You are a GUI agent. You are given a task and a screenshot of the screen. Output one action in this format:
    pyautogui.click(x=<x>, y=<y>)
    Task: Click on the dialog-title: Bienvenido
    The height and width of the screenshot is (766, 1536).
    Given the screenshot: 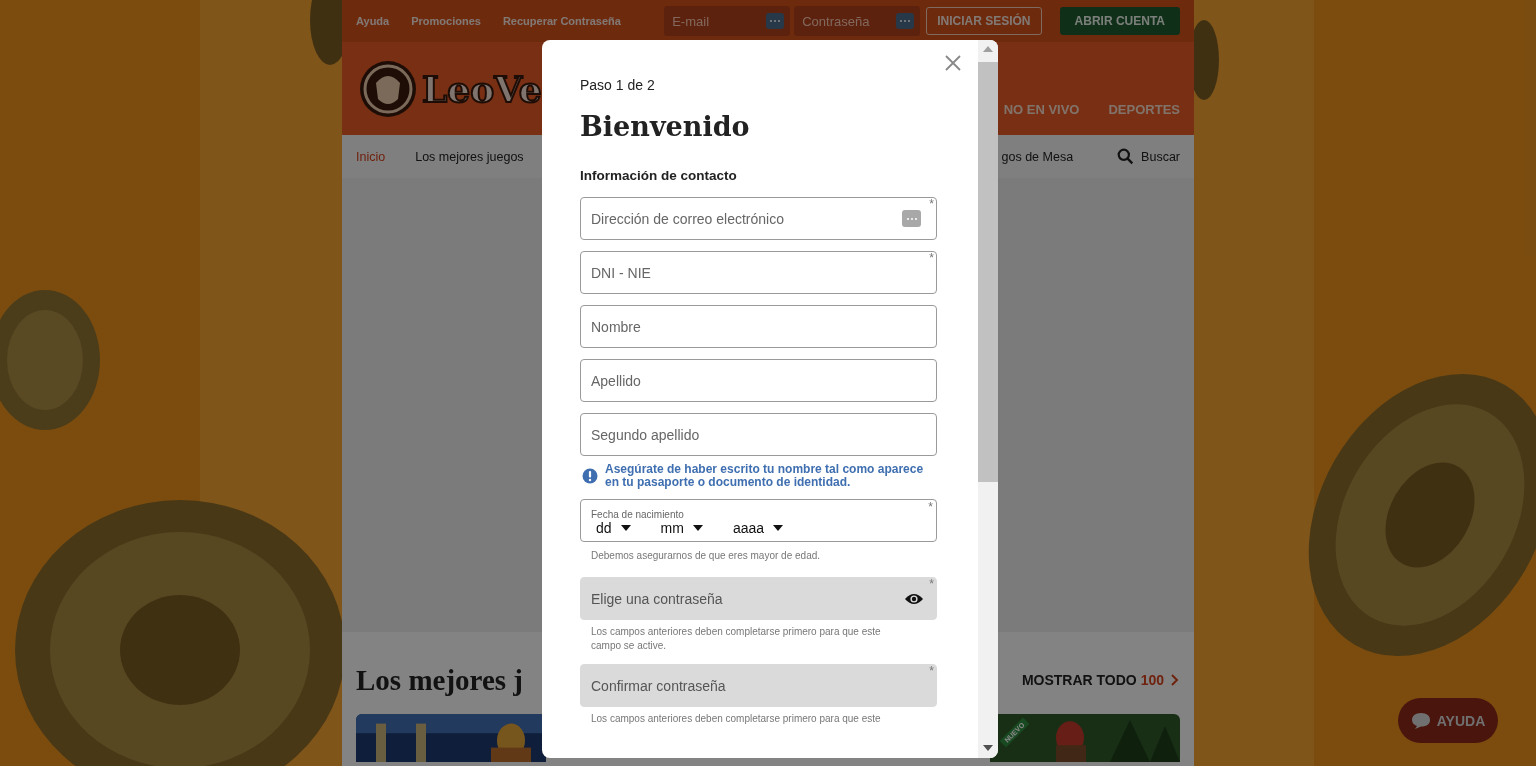 What is the action you would take?
    pyautogui.click(x=665, y=126)
    